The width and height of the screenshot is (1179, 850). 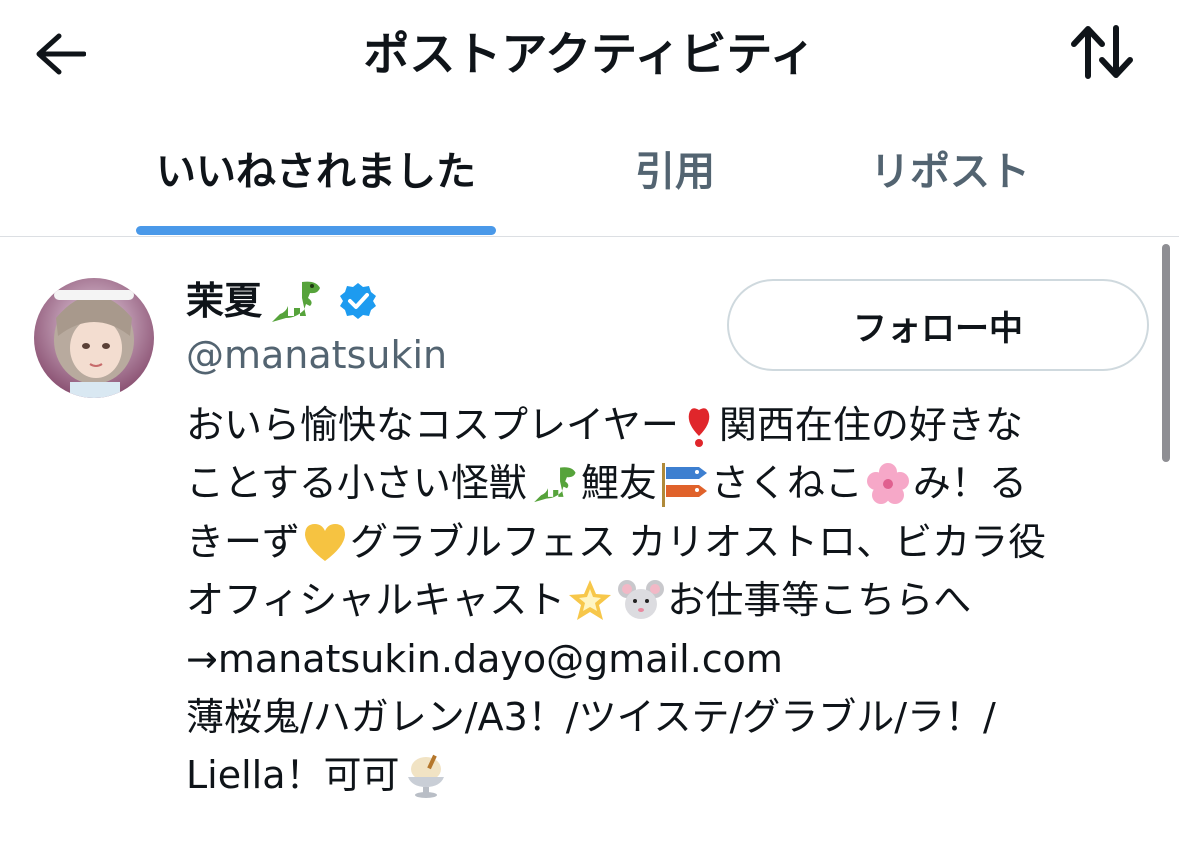 I want to click on bio-text: 鯉友, so click(x=618, y=483).